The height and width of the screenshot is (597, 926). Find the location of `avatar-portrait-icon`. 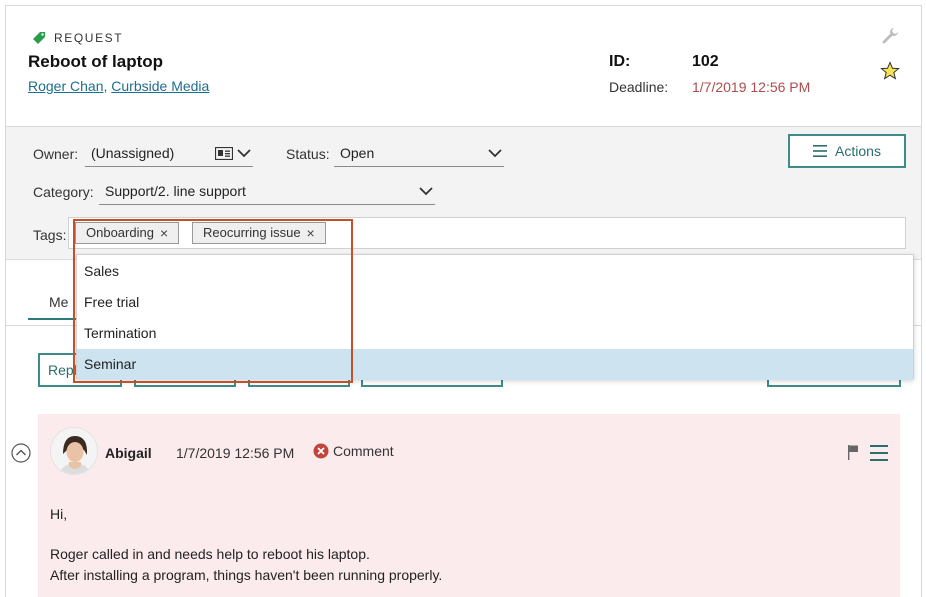

avatar-portrait-icon is located at coordinates (74, 451).